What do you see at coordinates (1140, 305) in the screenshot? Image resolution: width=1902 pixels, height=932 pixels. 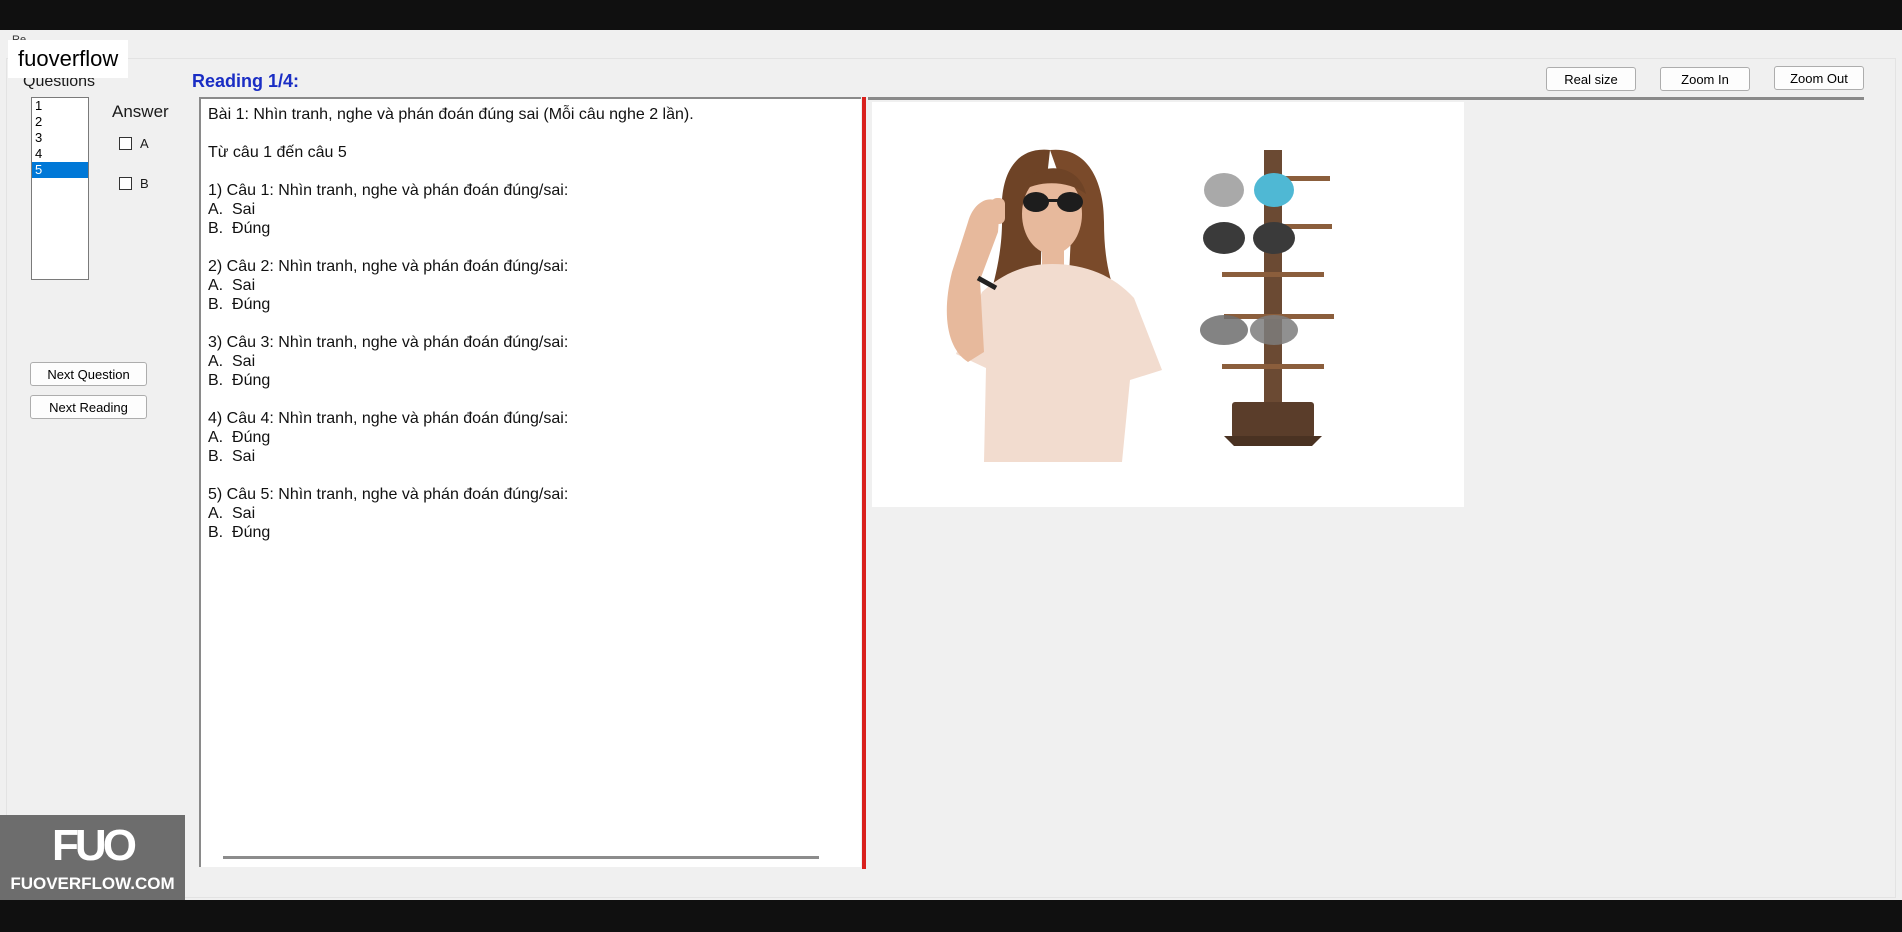 I see `woman-sunglasses-illustration` at bounding box center [1140, 305].